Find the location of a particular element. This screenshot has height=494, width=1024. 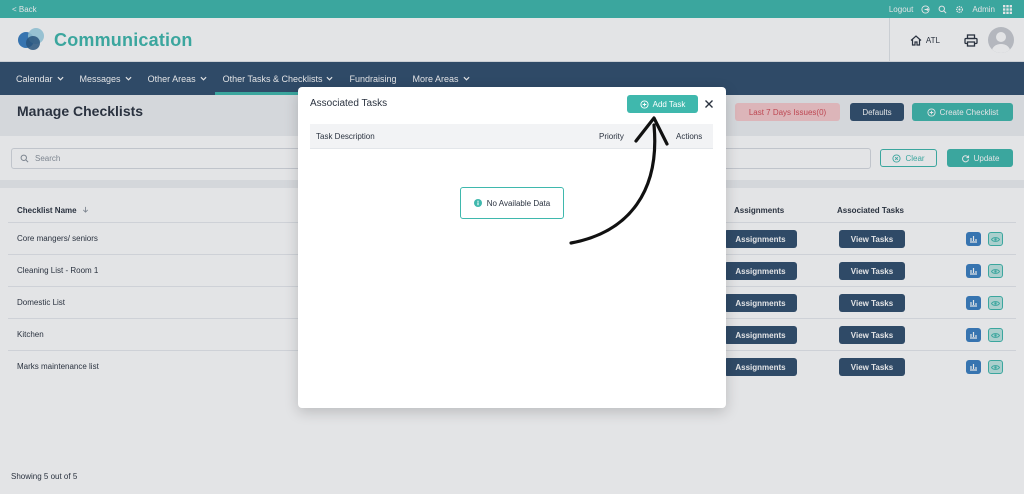

column-header-priority: Priority is located at coordinates (611, 136).